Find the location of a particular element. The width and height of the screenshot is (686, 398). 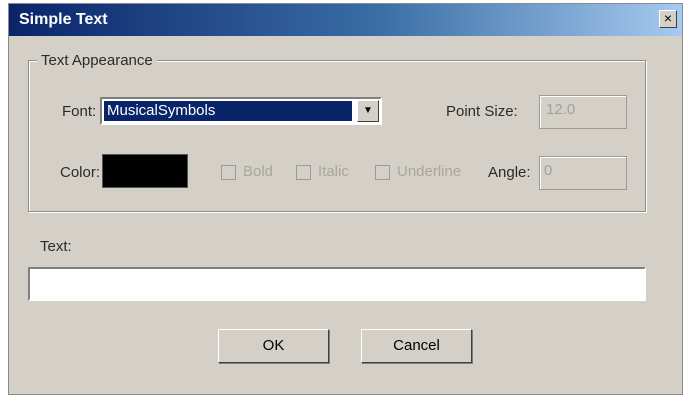

point-size-field: 12.0 is located at coordinates (583, 112).